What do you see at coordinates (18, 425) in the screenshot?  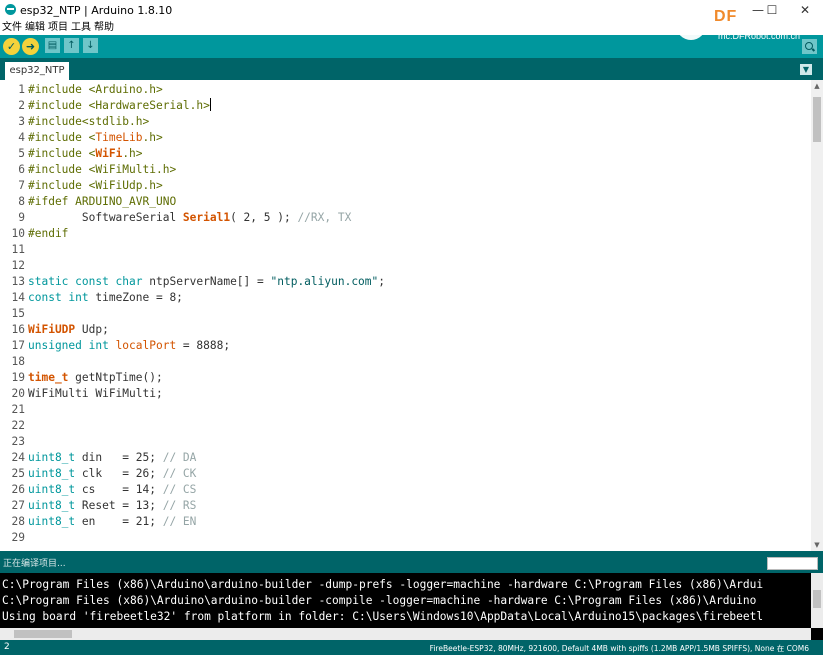 I see `line-number: 22` at bounding box center [18, 425].